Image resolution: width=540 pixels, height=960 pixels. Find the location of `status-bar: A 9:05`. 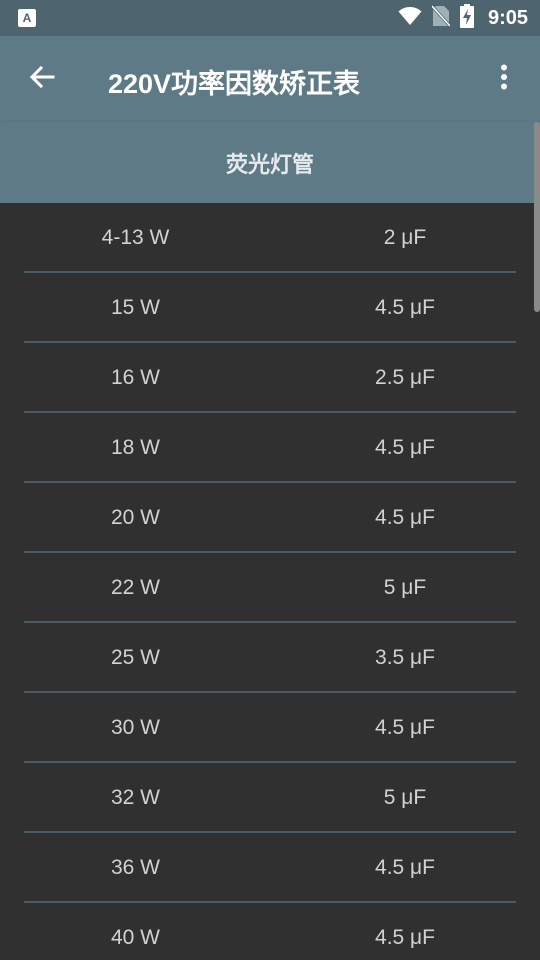

status-bar: A 9:05 is located at coordinates (270, 18).